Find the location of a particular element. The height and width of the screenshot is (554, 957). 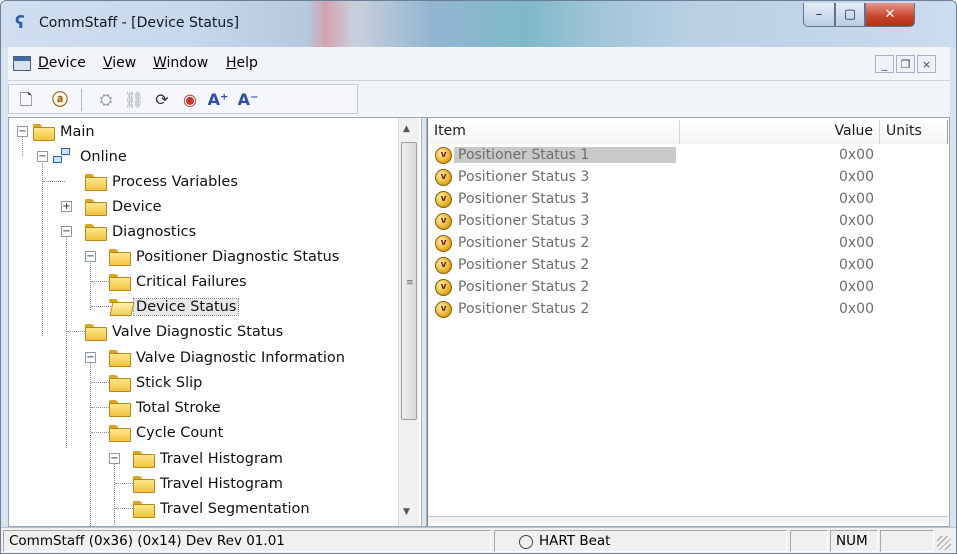

tree-item-total-stroke: Total Stroke is located at coordinates (166, 407).